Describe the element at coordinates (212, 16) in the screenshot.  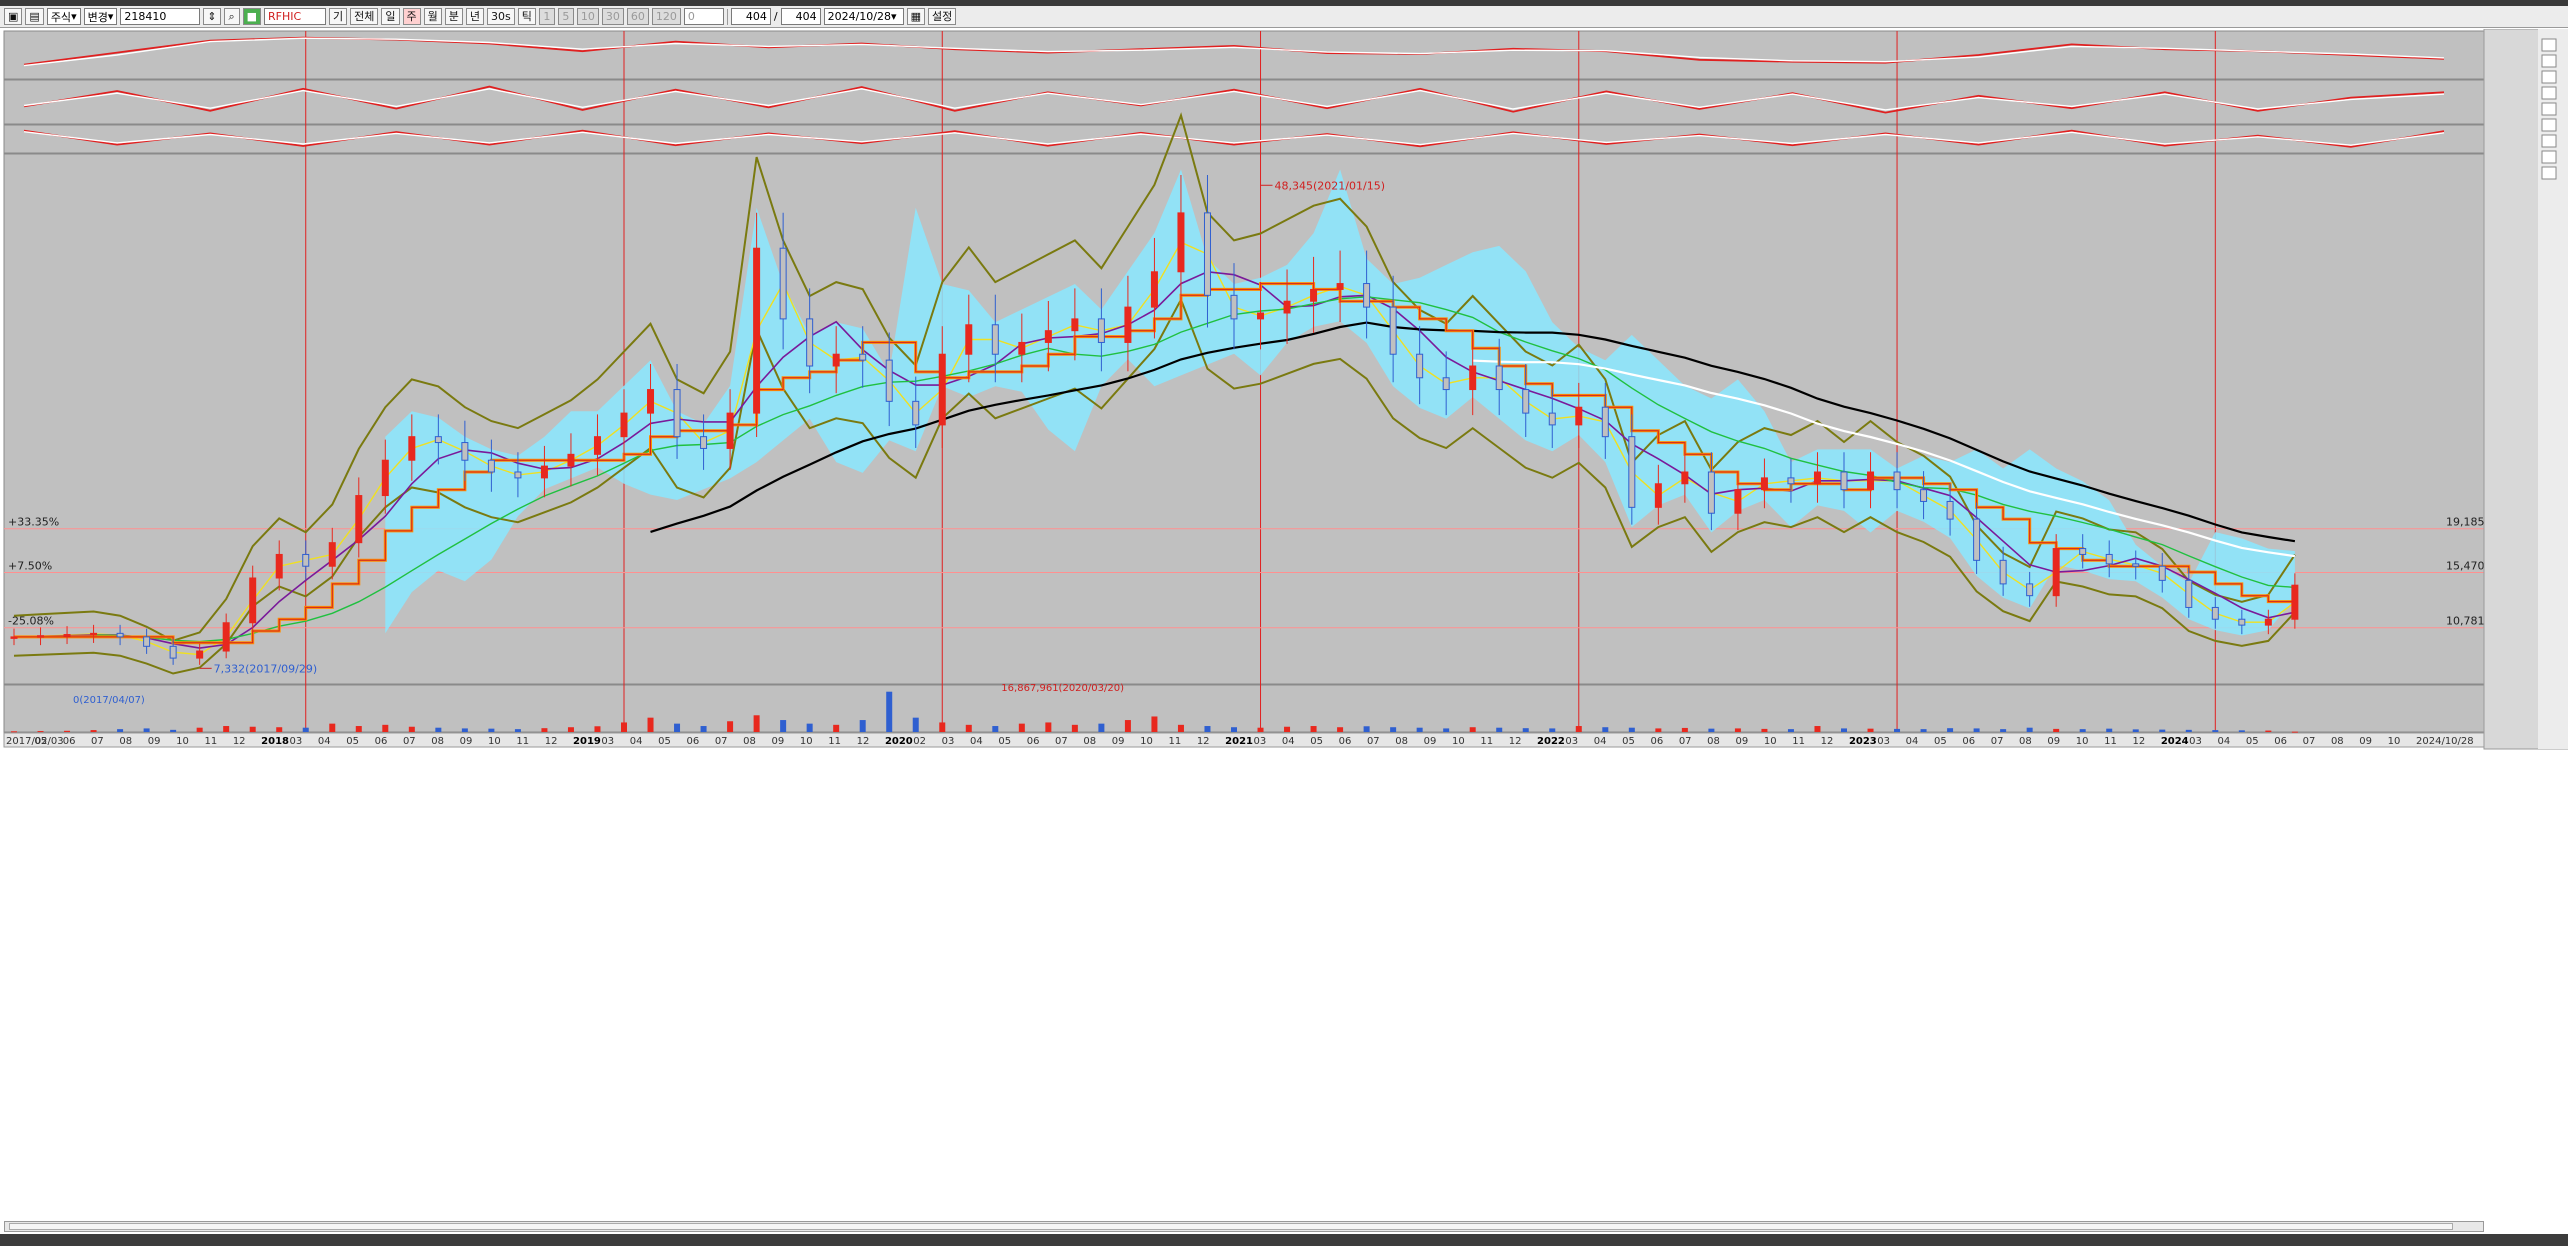
I see `spin-icon: ⇕` at that location.